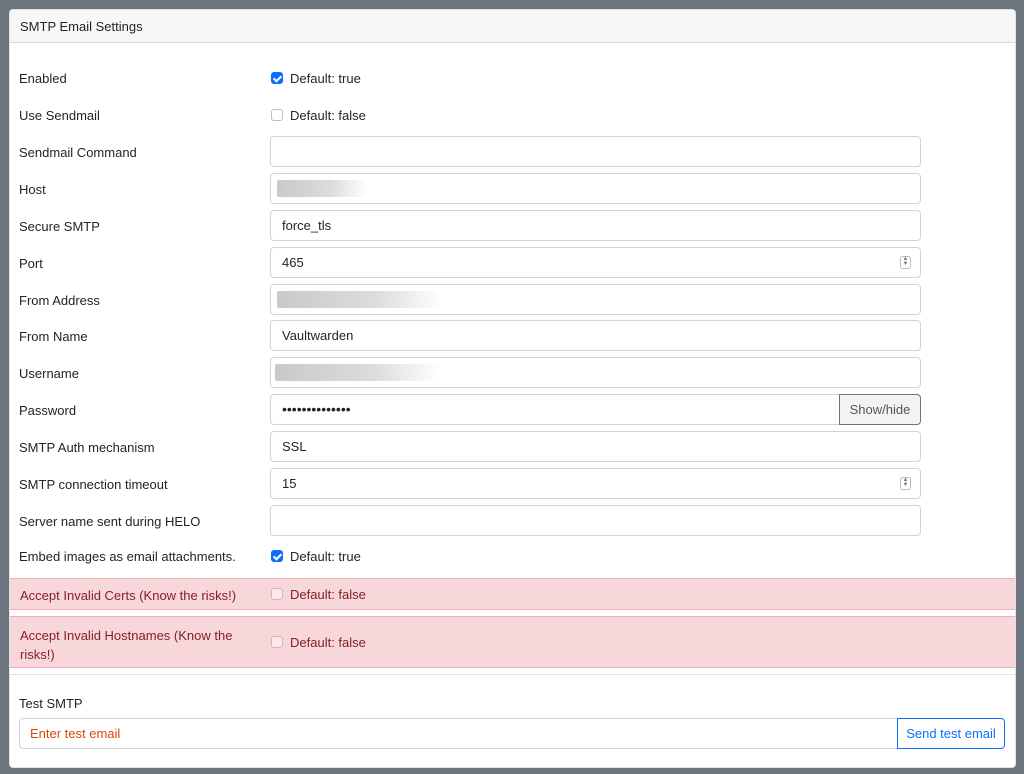  What do you see at coordinates (277, 594) in the screenshot?
I see `accept-invalid-certs-checkbox` at bounding box center [277, 594].